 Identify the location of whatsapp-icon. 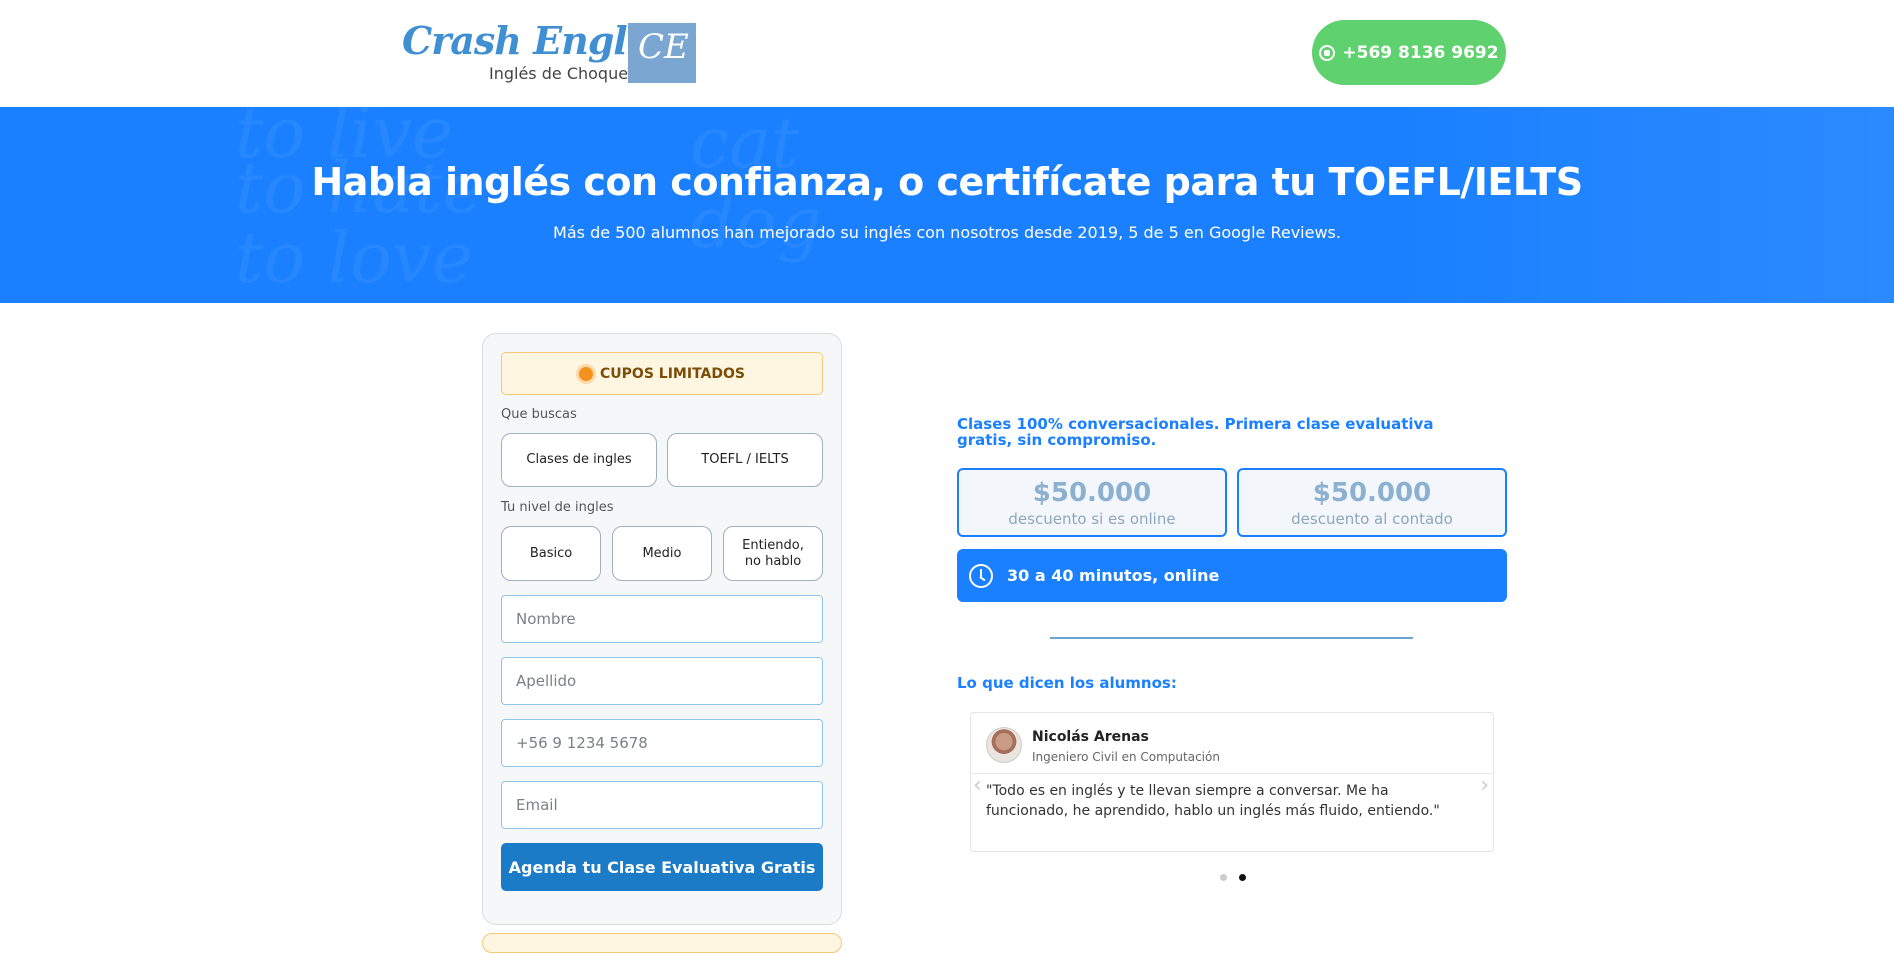
(1327, 52).